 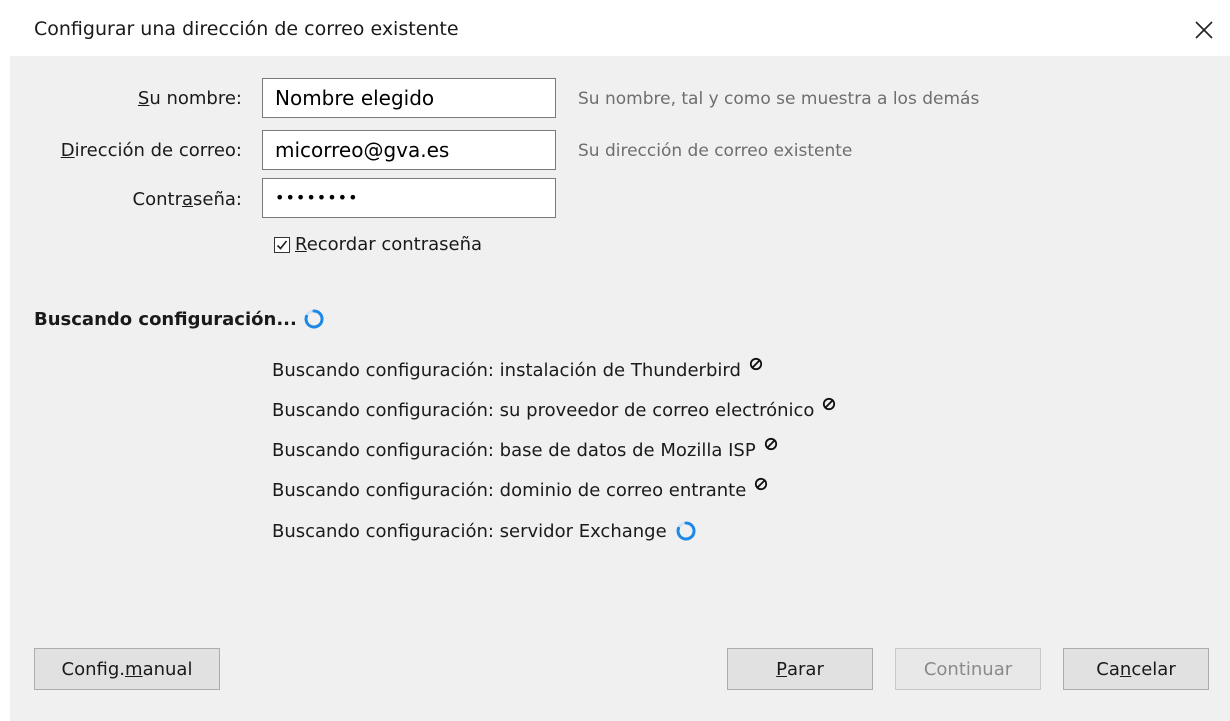 I want to click on close-icon, so click(x=1204, y=30).